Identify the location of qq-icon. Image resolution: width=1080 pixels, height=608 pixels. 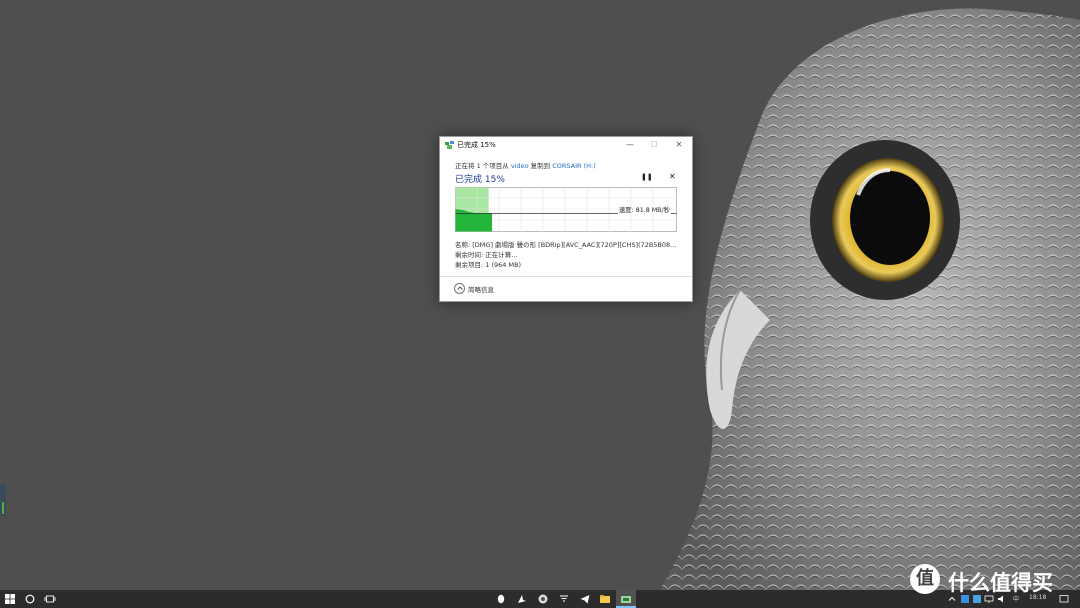
(501, 599).